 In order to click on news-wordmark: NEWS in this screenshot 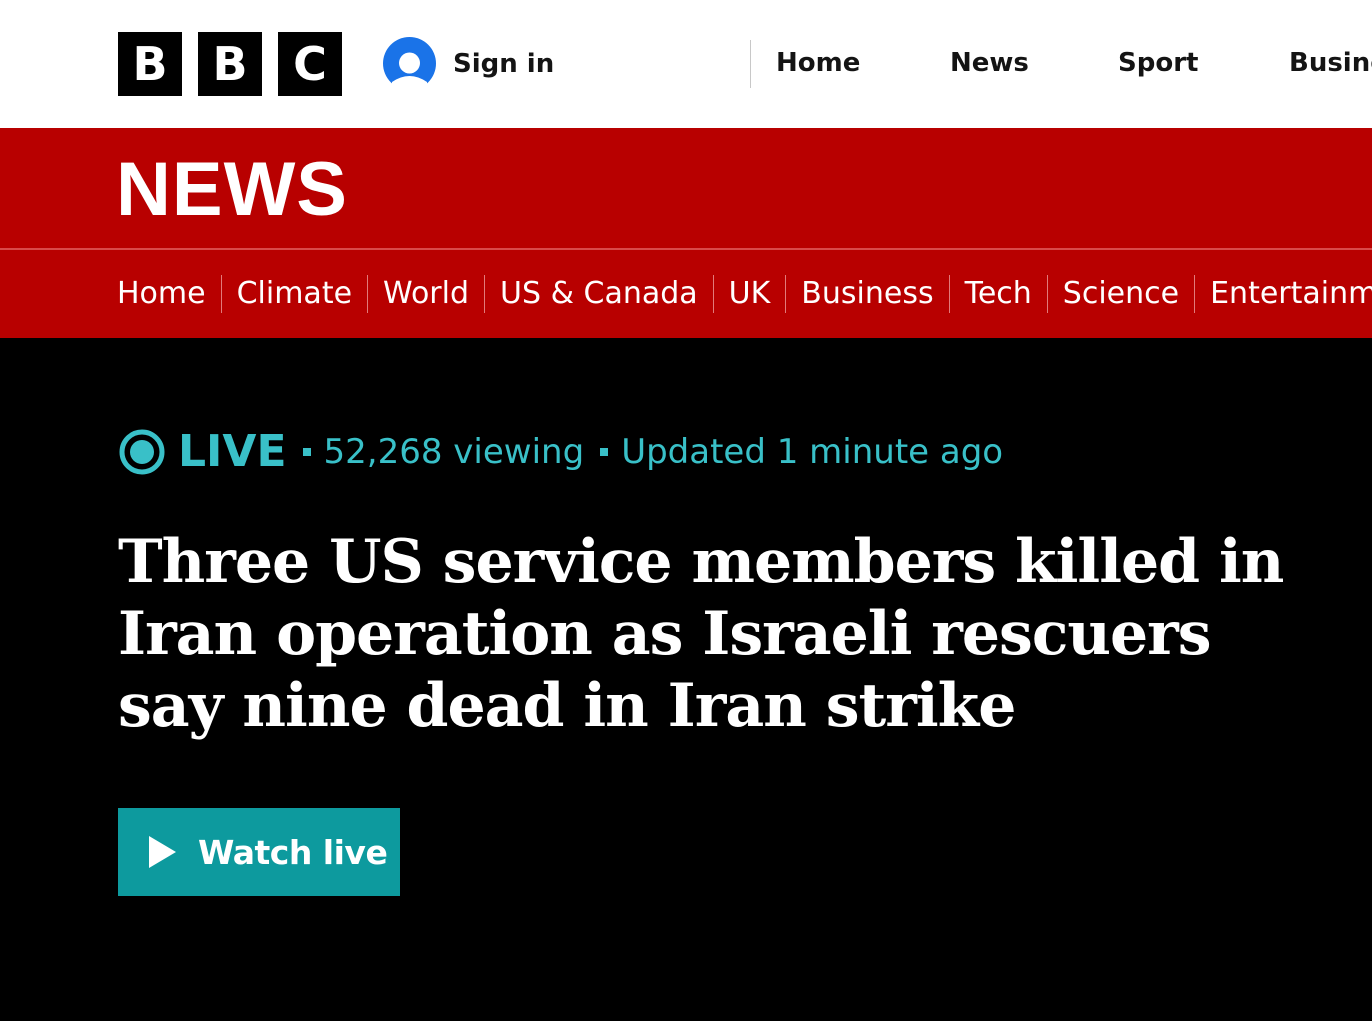, I will do `click(232, 190)`.